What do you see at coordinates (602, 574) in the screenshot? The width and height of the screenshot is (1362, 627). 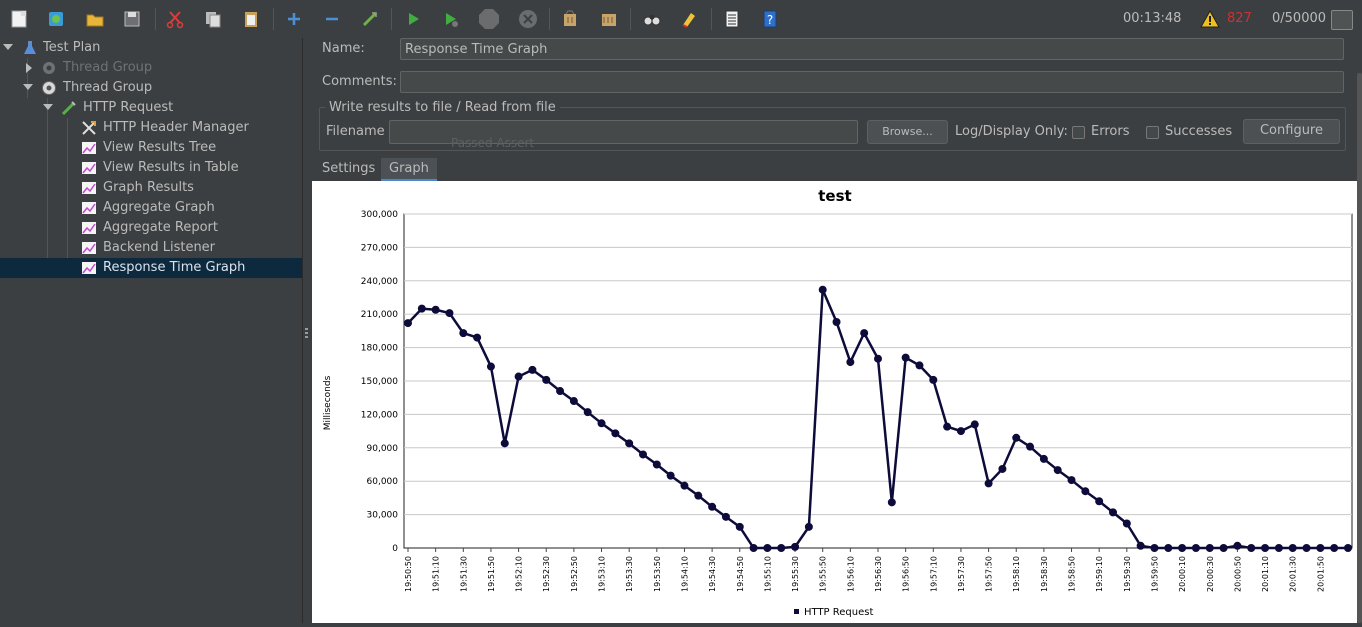 I see `x-tick-label: 19:53:10` at bounding box center [602, 574].